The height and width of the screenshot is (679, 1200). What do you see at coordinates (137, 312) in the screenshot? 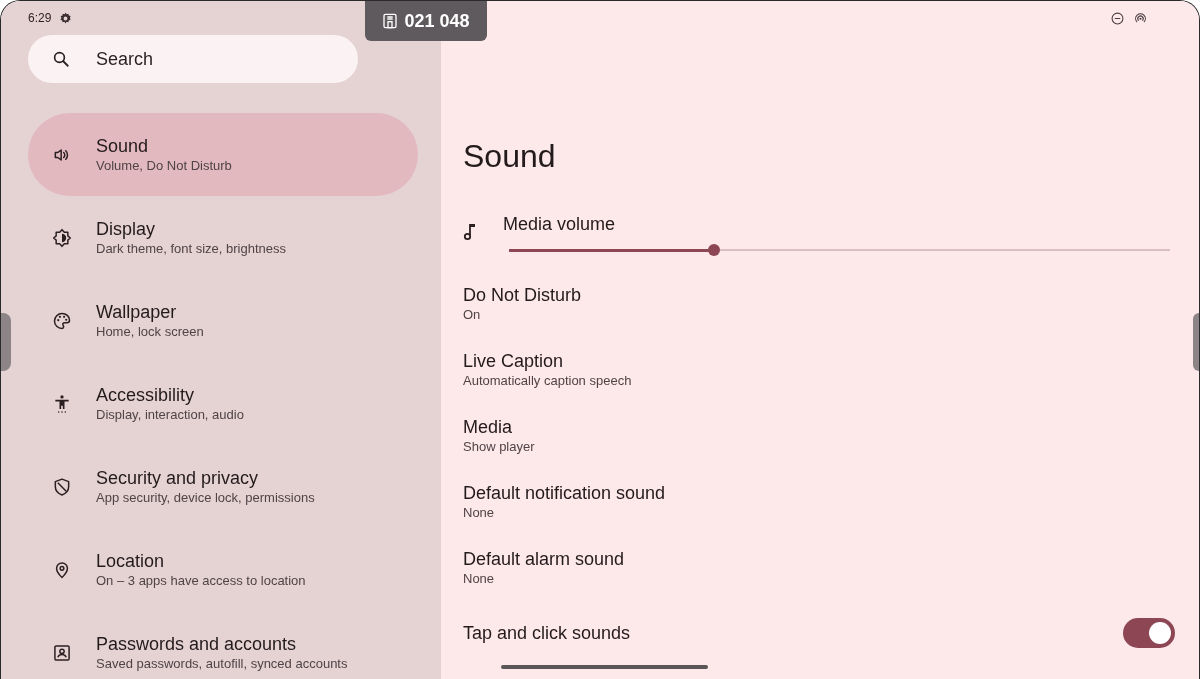
I see `category-title: Wallpaper` at bounding box center [137, 312].